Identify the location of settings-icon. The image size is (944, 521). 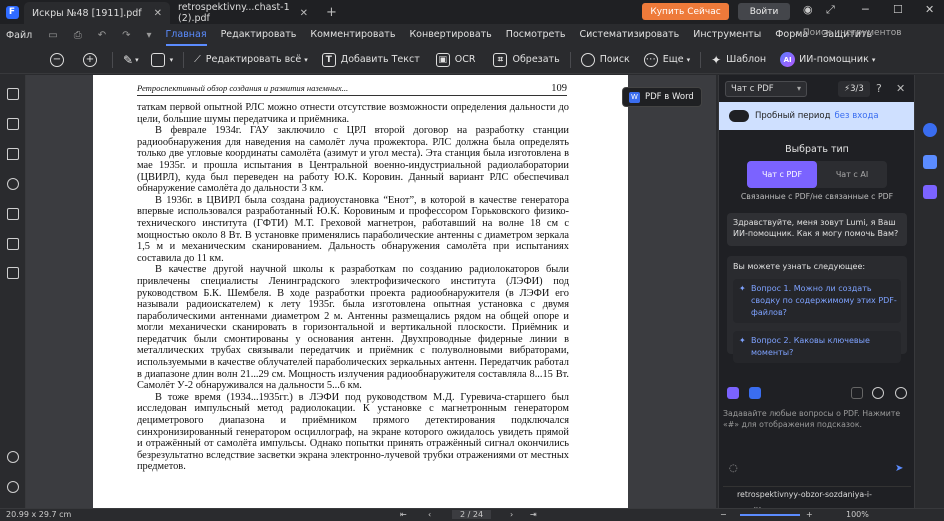
(13, 487).